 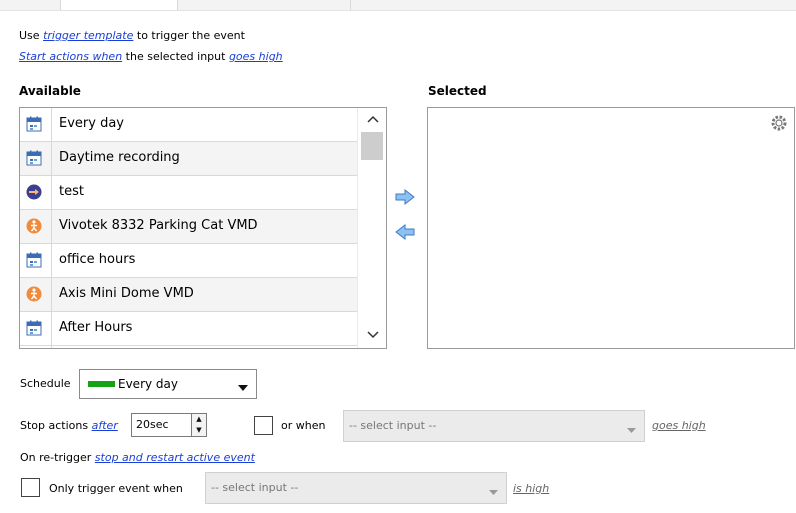 What do you see at coordinates (96, 327) in the screenshot?
I see `list-item-label: After Hours` at bounding box center [96, 327].